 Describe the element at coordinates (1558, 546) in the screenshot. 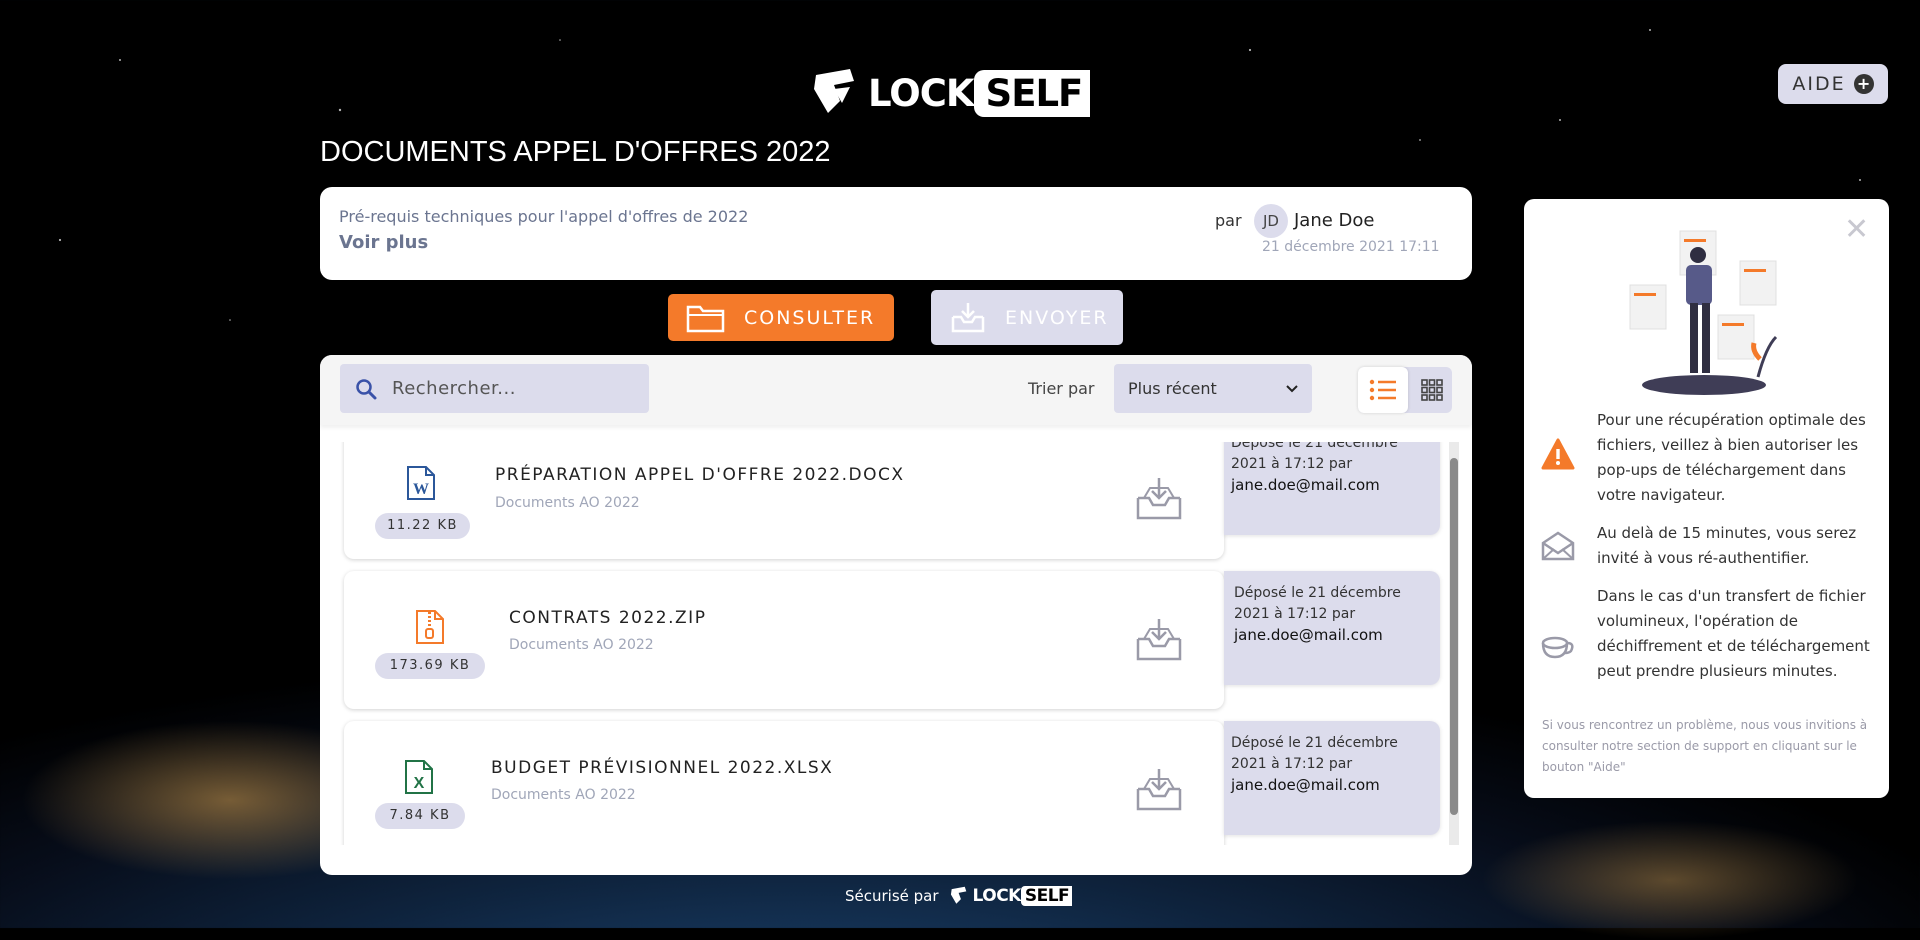

I see `envelope-icon` at that location.